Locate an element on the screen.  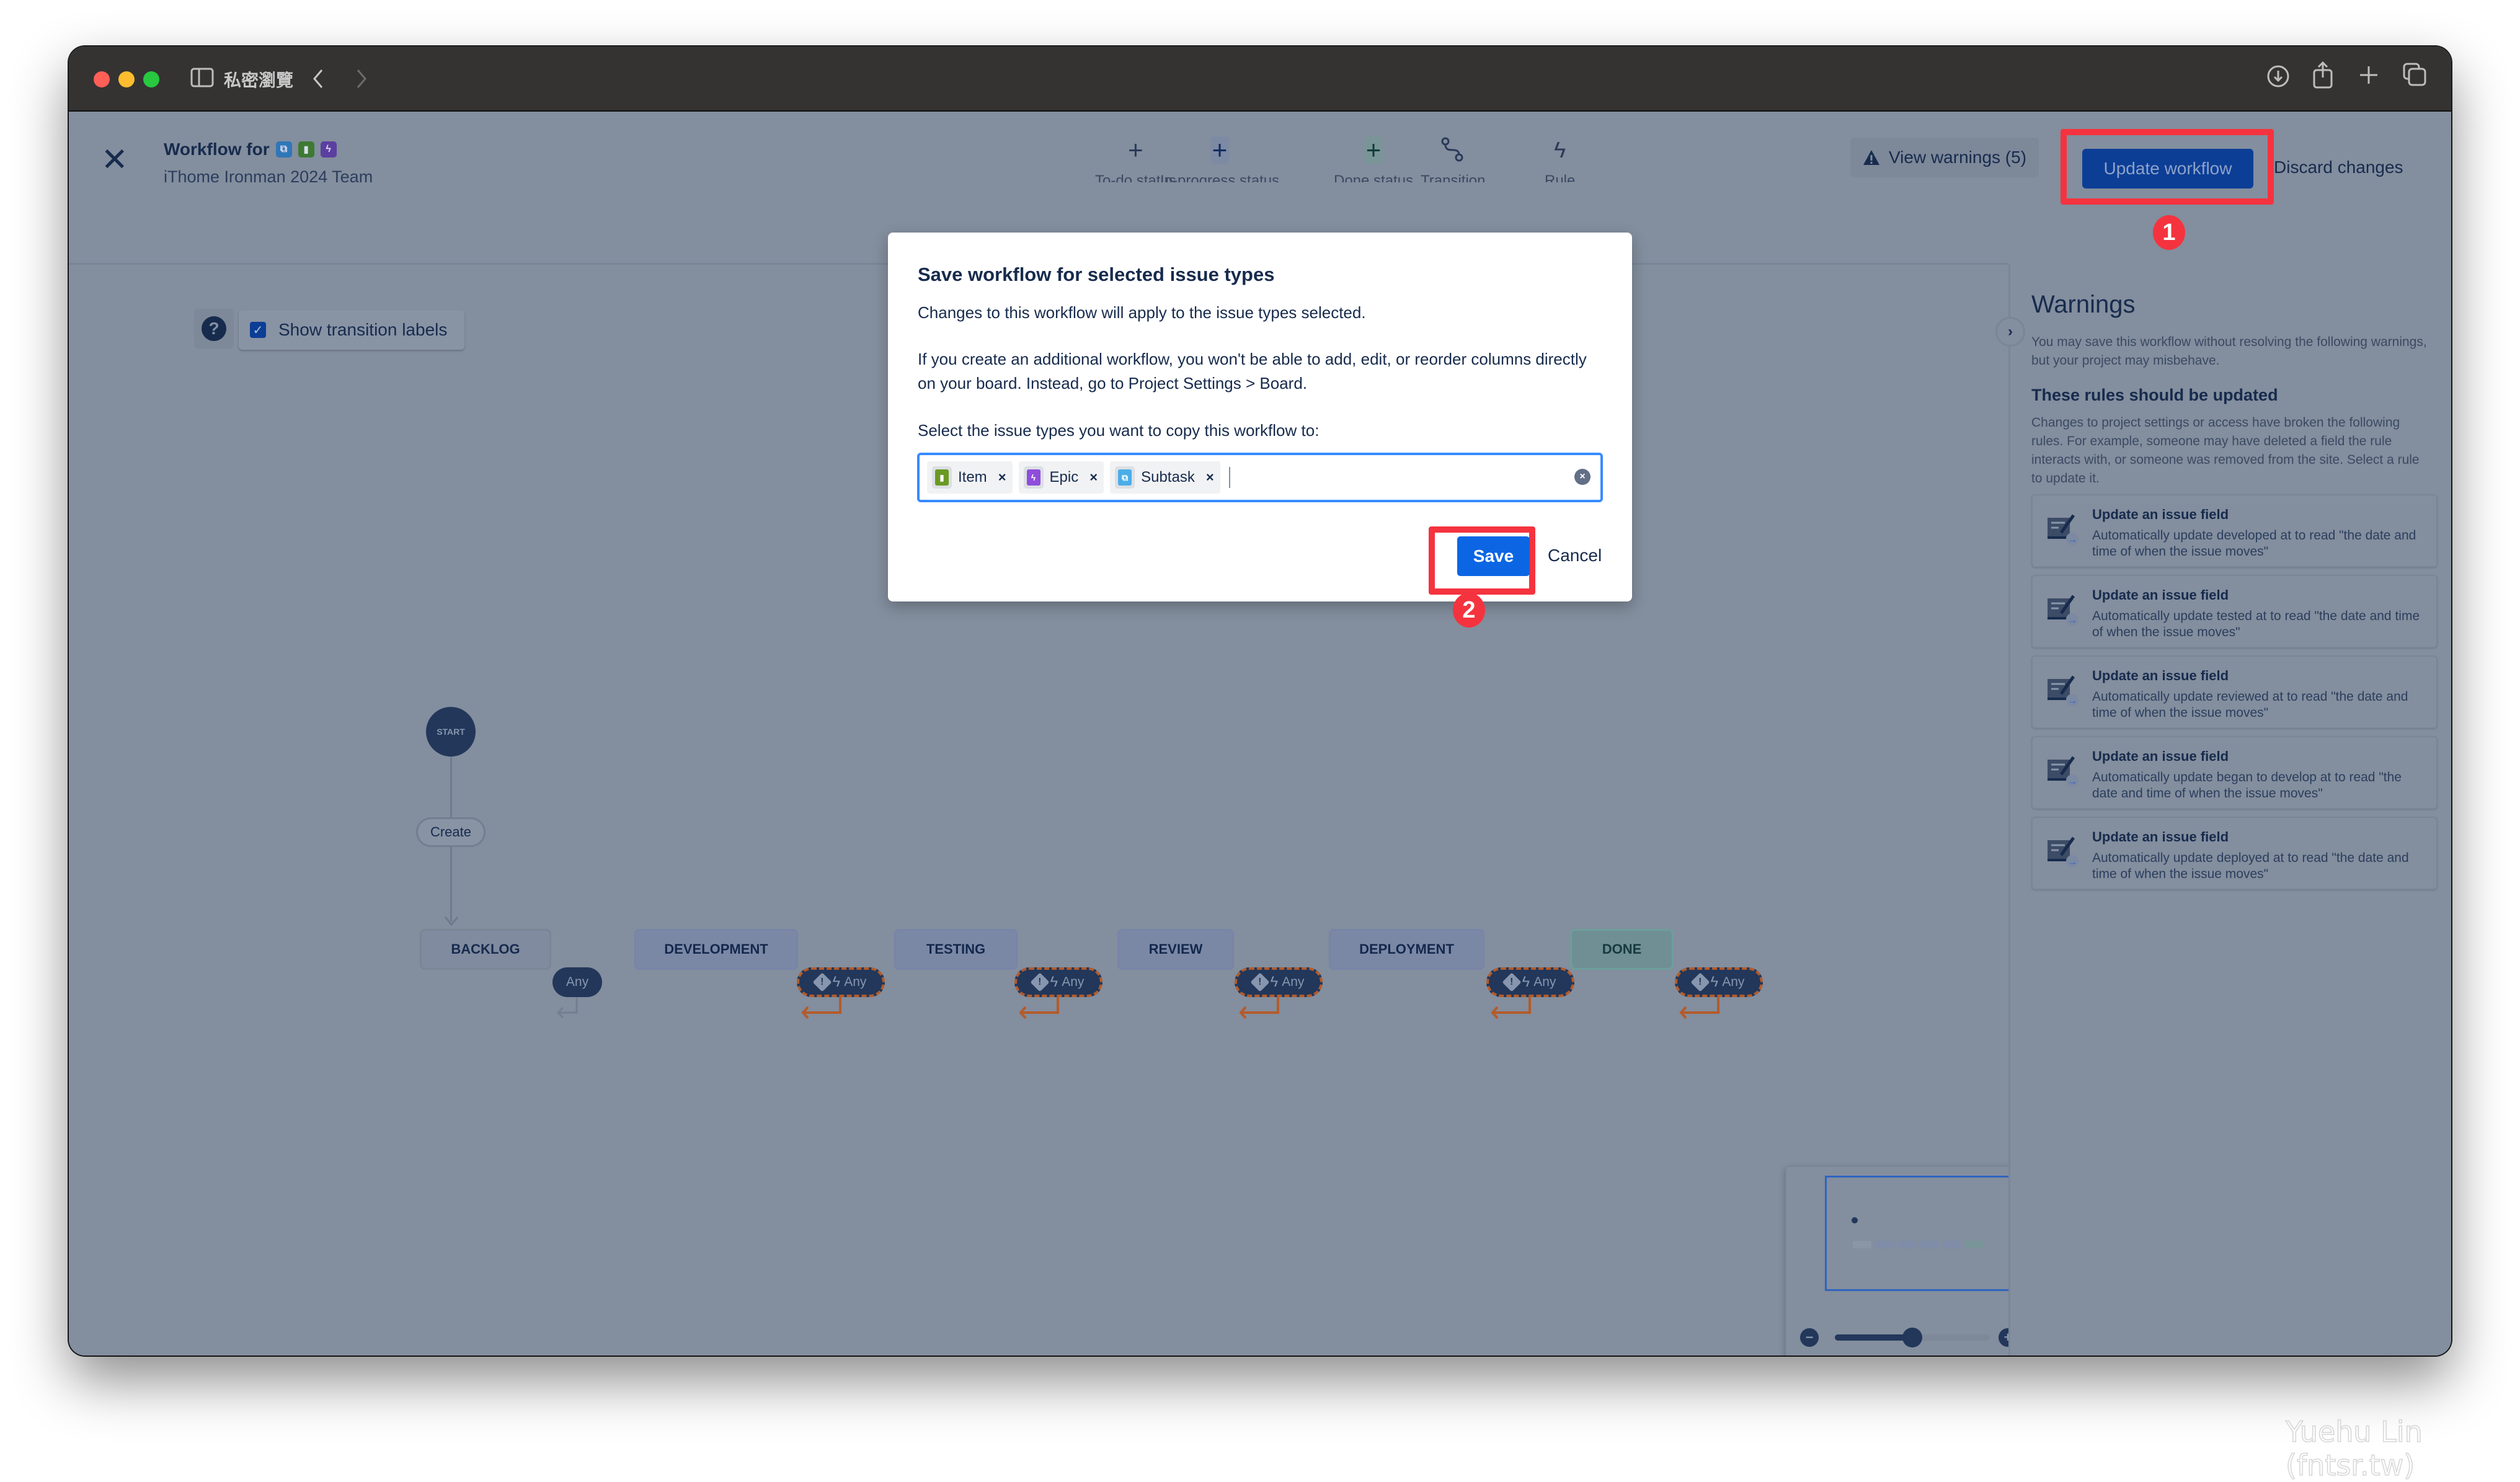
save-button: Save is located at coordinates (1493, 556).